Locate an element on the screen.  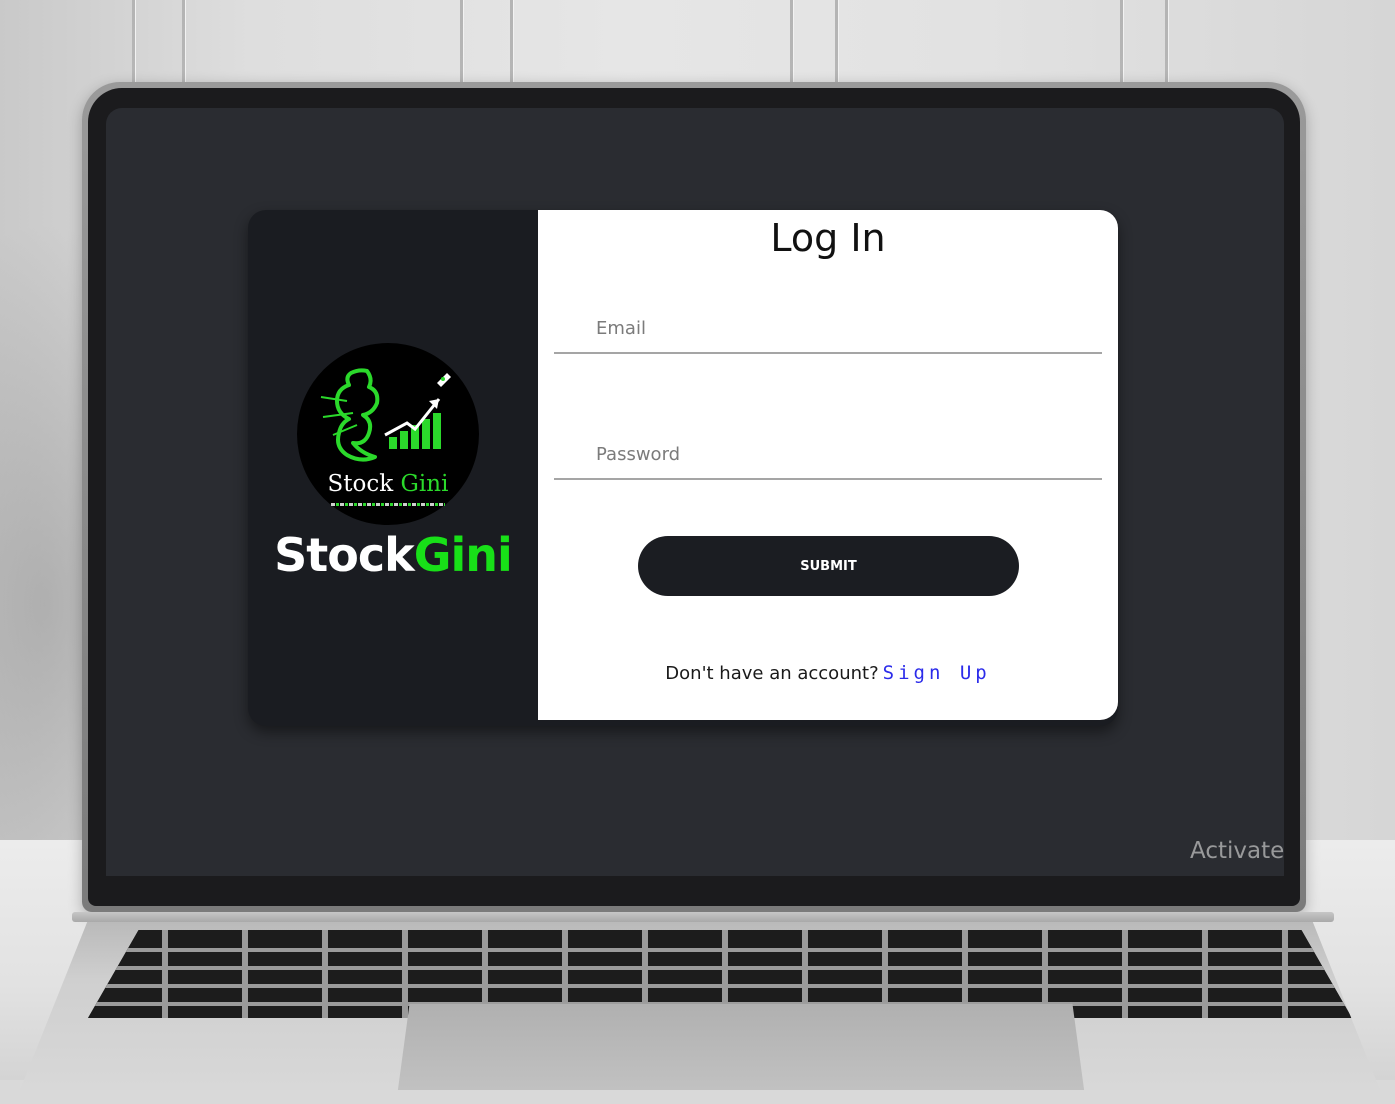
trackpad is located at coordinates (741, 1046).